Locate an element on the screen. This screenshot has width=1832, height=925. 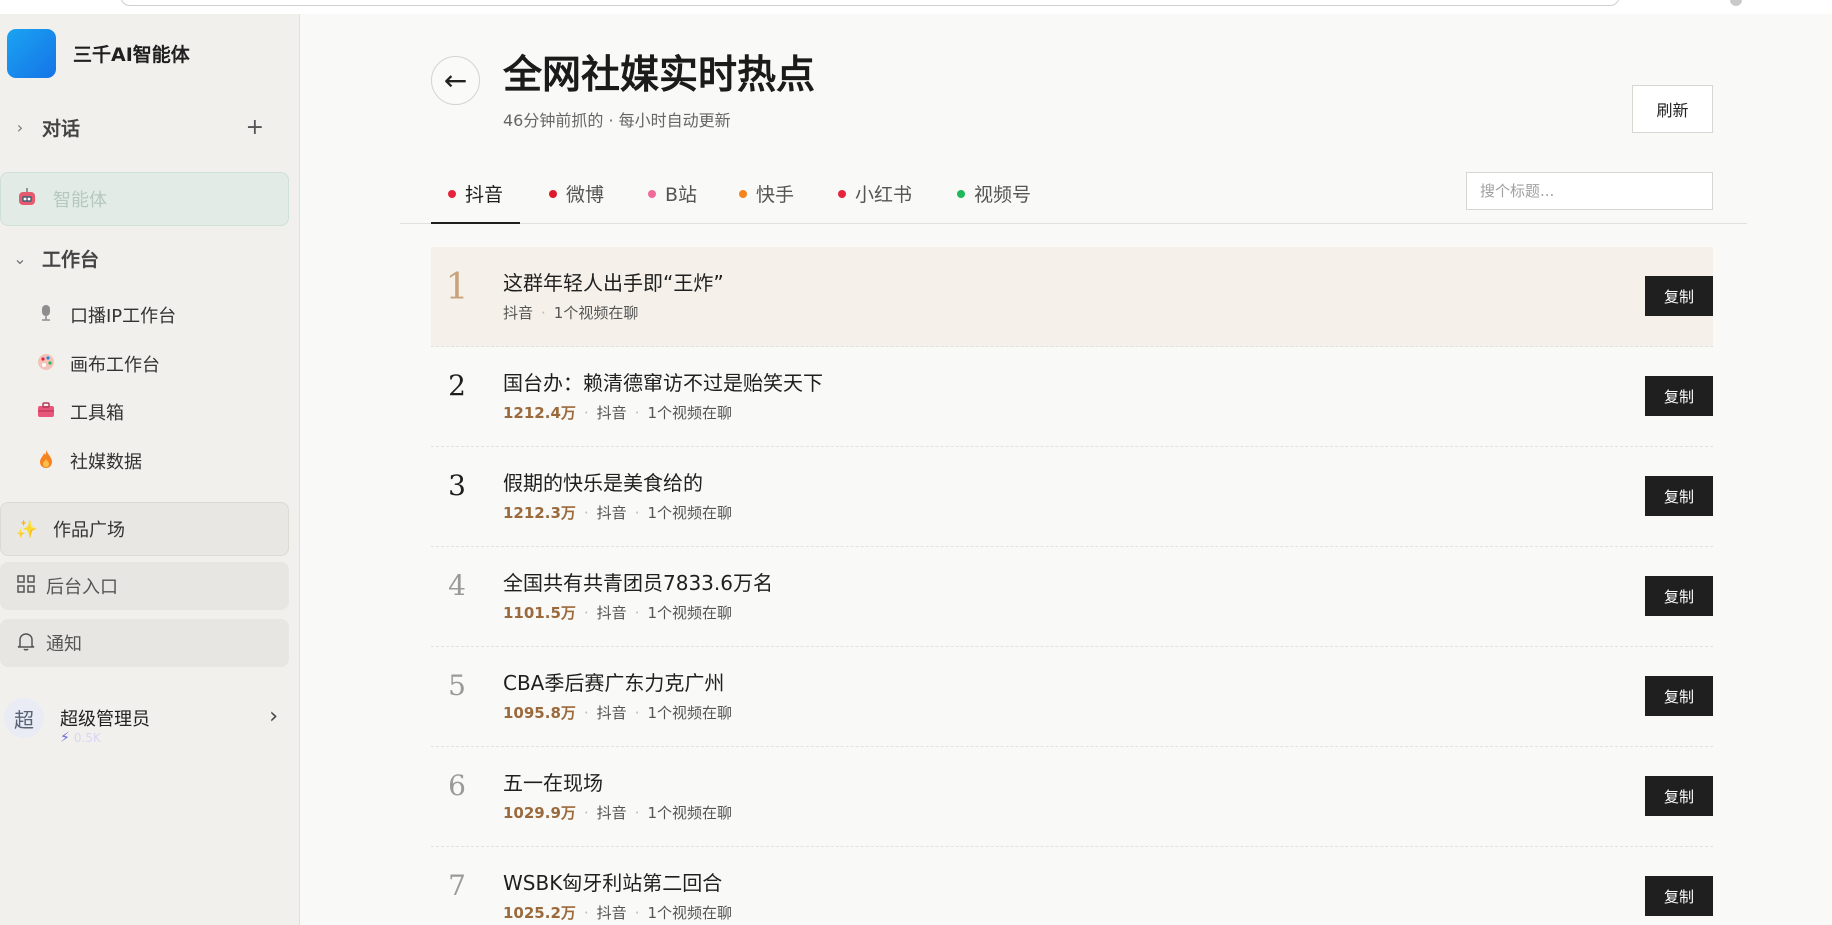
list-item: 7 WSBK匈牙利站第二回合 1025.2万 · 抖音 · 1个视频在聊 复制 is located at coordinates (1072, 886).